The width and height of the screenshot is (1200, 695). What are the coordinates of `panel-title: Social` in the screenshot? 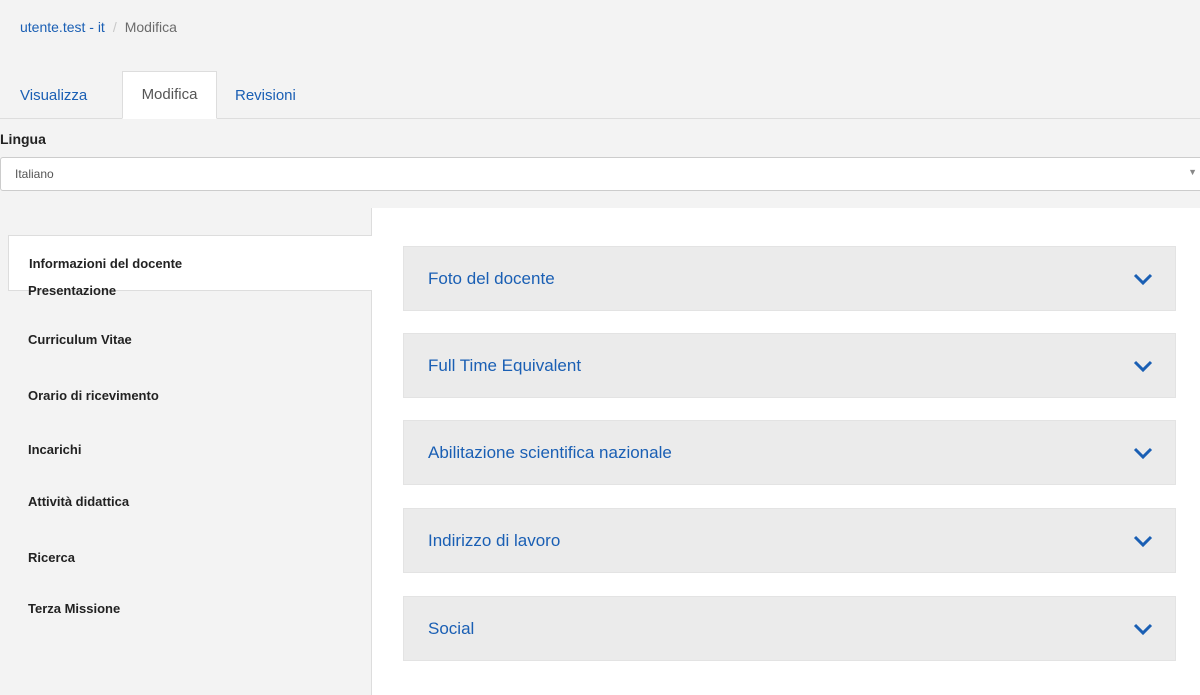 It's located at (451, 628).